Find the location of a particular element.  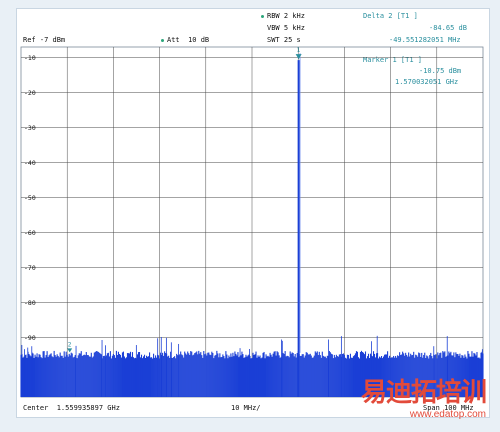

y-tick-label: -50 is located at coordinates (30, 198).